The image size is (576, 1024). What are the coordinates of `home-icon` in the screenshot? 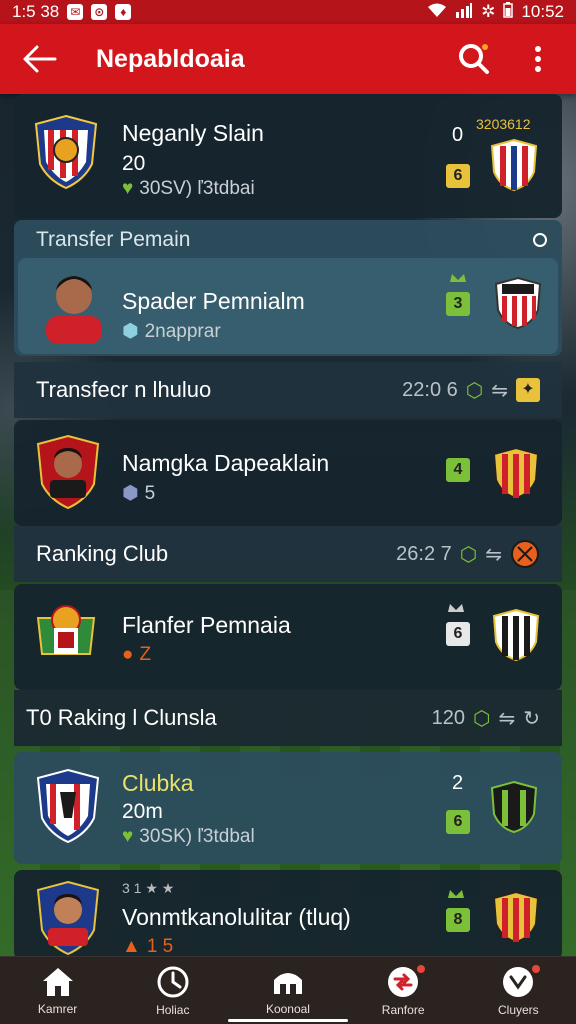 It's located at (57, 981).